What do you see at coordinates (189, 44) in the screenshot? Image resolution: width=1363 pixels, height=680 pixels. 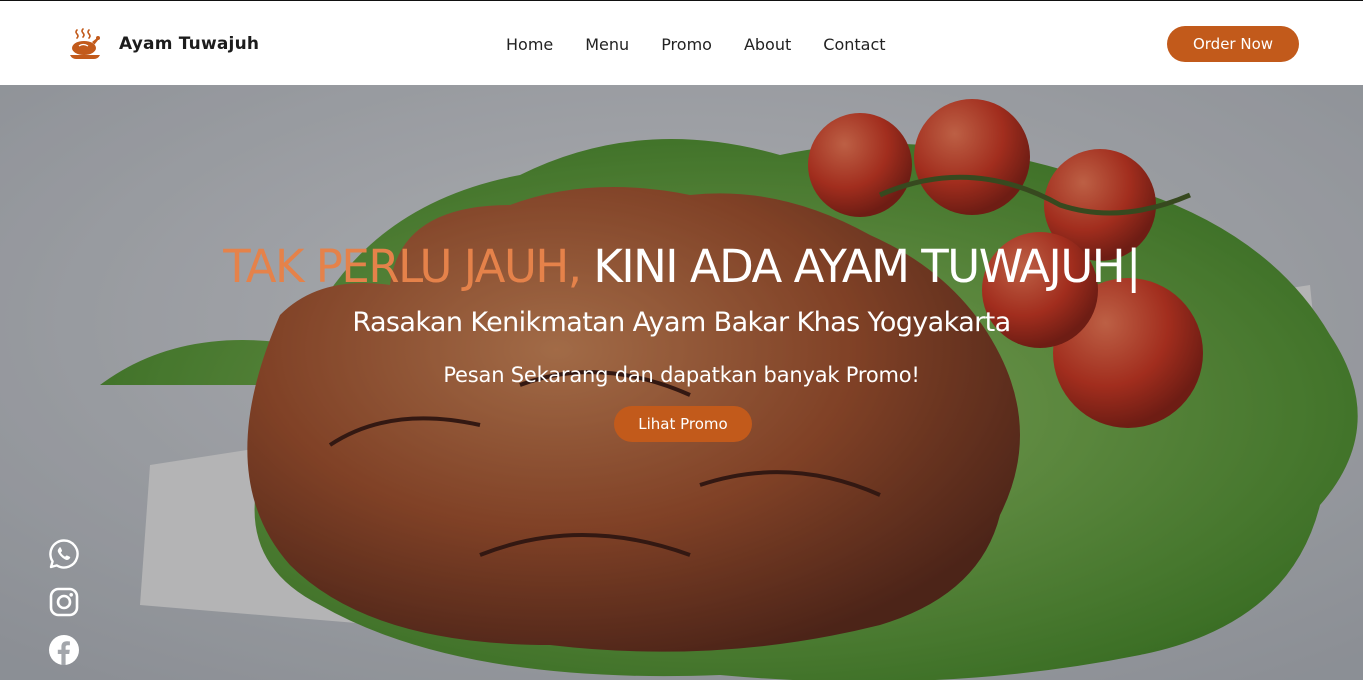 I see `brand-name: Ayam Tuwajuh` at bounding box center [189, 44].